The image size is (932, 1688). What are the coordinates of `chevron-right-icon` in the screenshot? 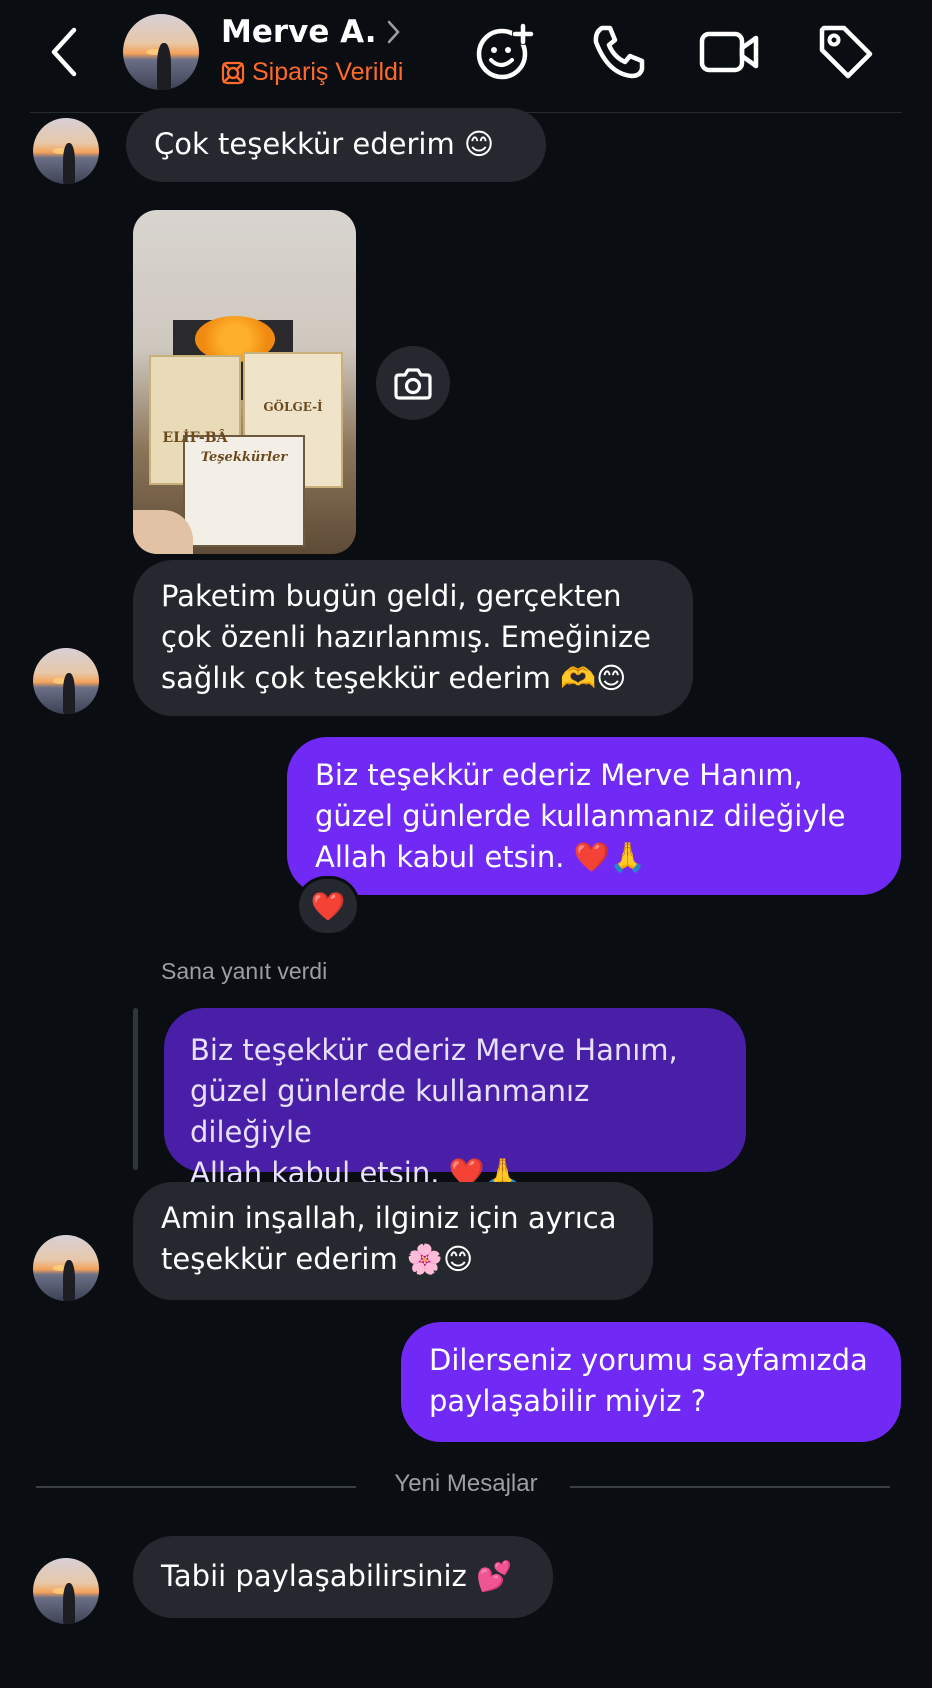 It's located at (393, 32).